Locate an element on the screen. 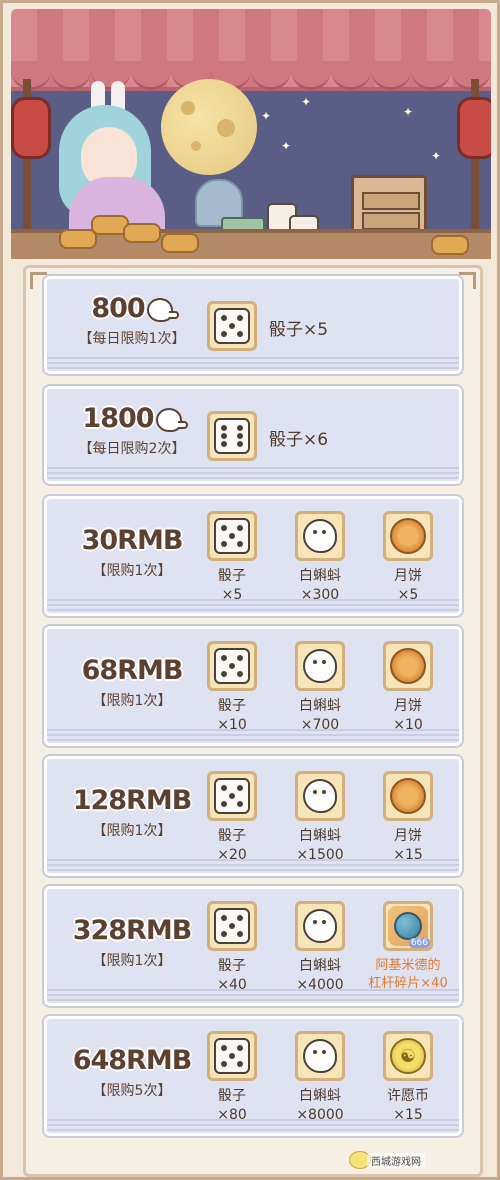 This screenshot has height=1180, width=500. offer-limit: 【每日限购1次】 is located at coordinates (132, 339).